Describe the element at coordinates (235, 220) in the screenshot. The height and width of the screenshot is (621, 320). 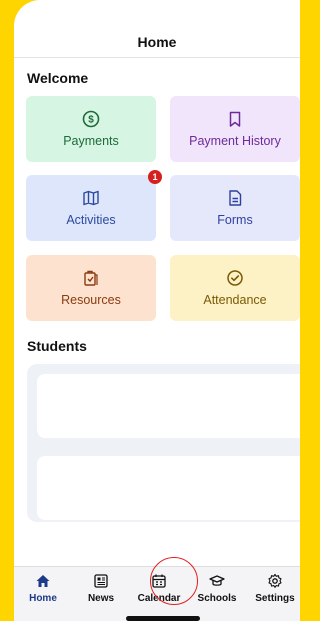
I see `forms-label: Forms` at that location.